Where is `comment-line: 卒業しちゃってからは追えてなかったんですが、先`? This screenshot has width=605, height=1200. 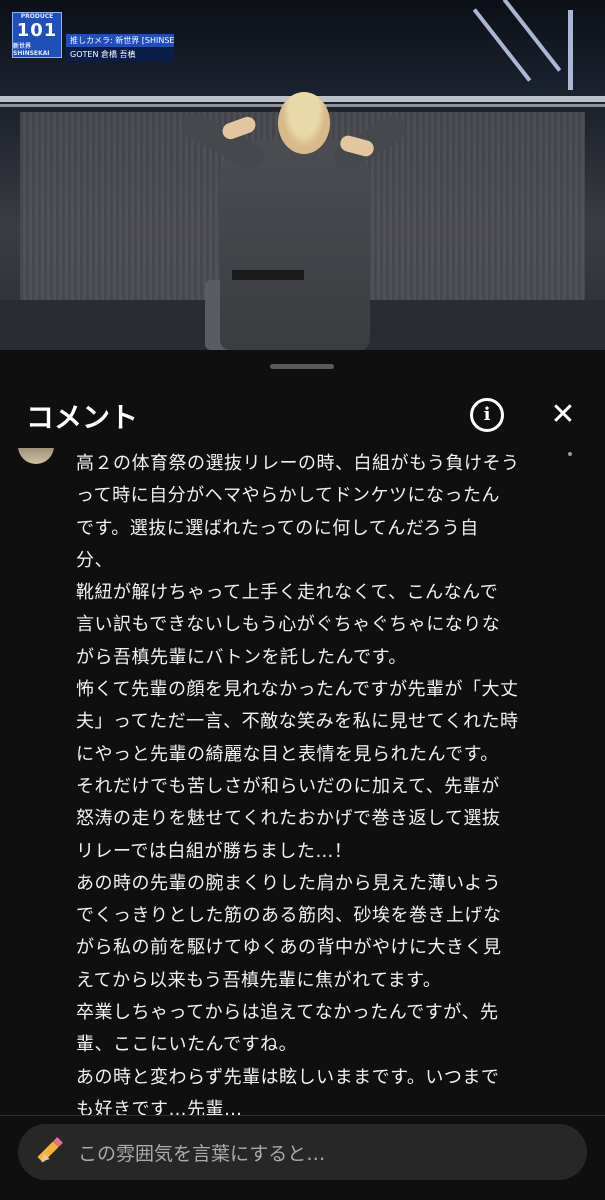 comment-line: 卒業しちゃってからは追えてなかったんですが、先 is located at coordinates (287, 1013).